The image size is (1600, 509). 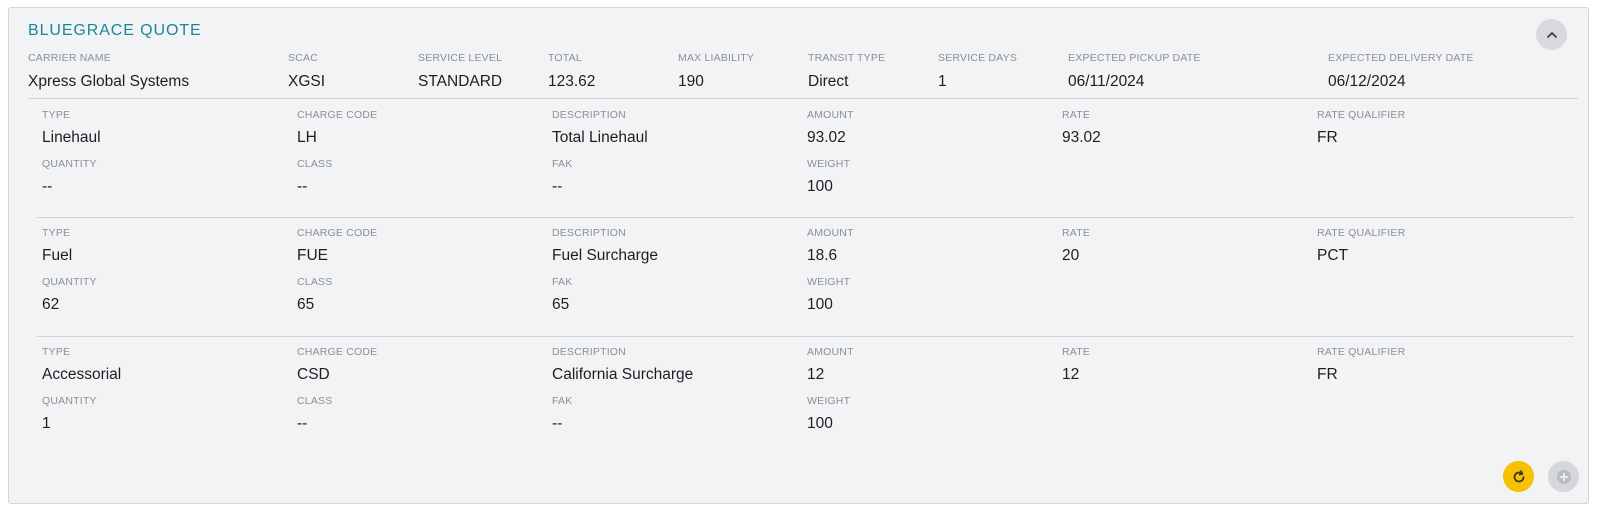 I want to click on charge-amount-value: 93.02, so click(x=826, y=137).